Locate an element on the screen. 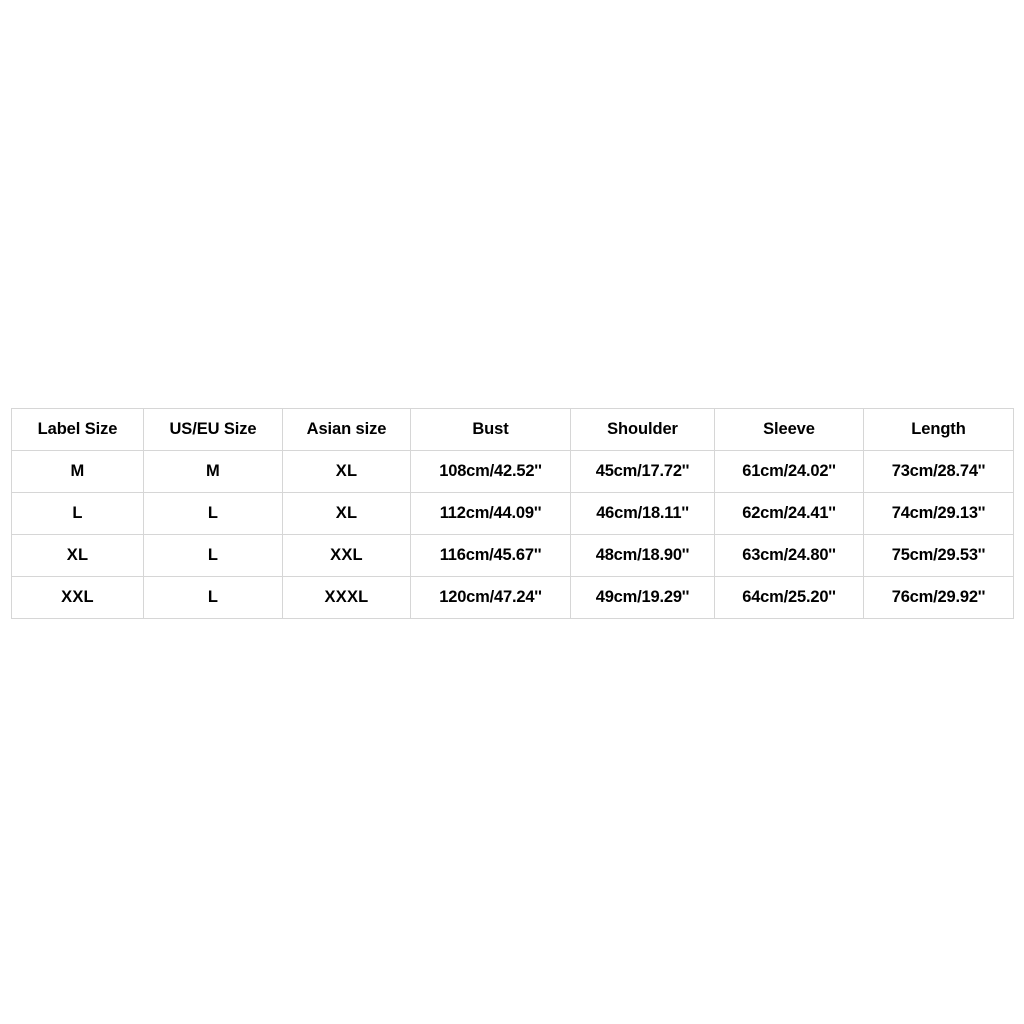 The image size is (1024, 1024). column-header-bust: Bust is located at coordinates (490, 429).